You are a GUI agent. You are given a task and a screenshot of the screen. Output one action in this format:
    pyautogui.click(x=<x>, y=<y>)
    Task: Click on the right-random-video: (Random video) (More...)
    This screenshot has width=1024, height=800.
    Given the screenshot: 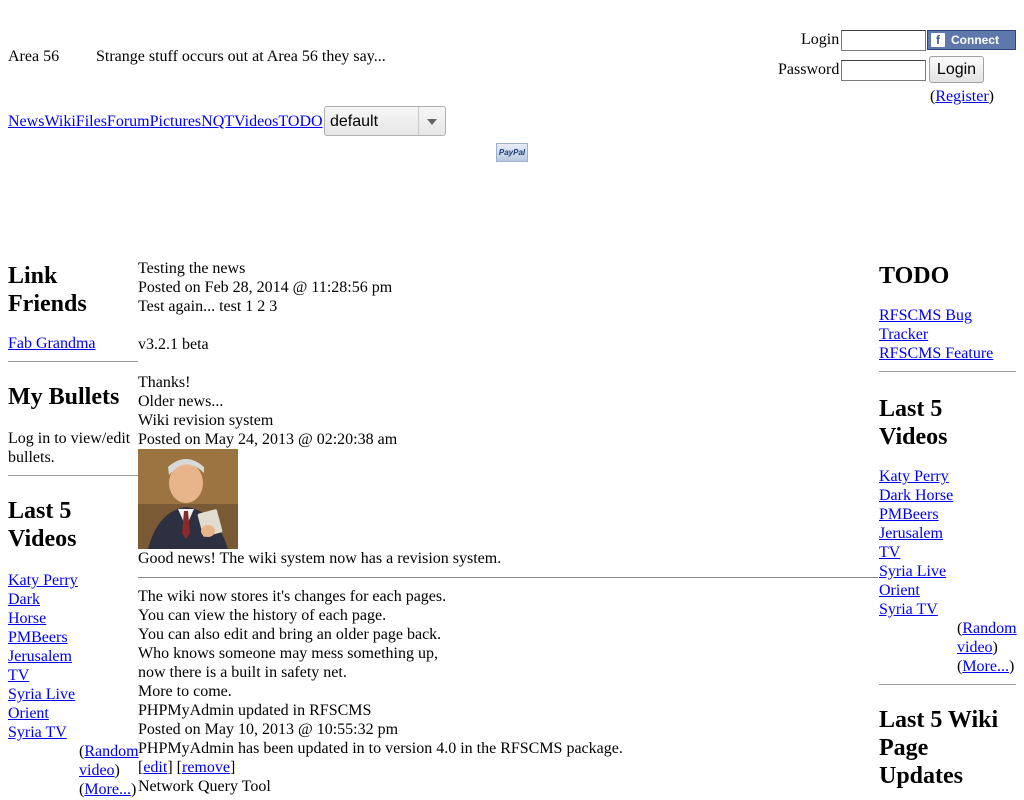 What is the action you would take?
    pyautogui.click(x=987, y=647)
    